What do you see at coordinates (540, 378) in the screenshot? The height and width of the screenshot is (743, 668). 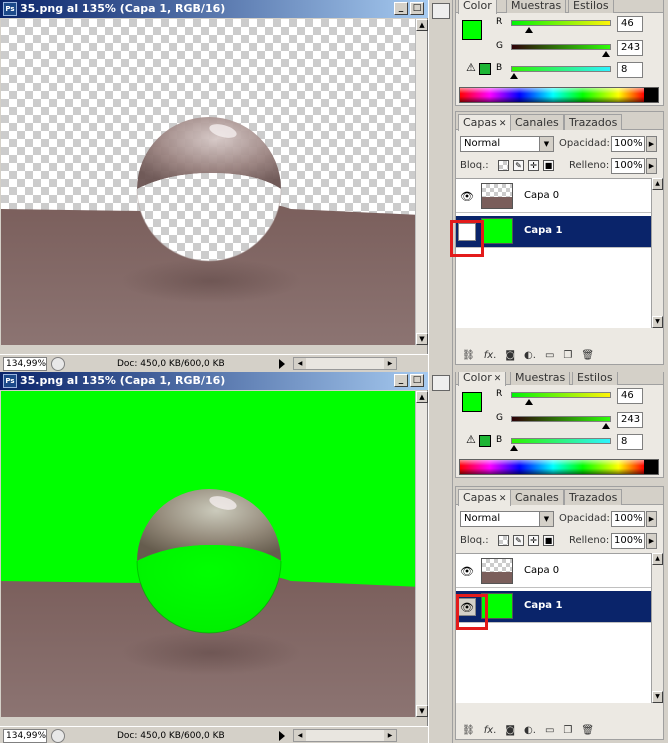 I see `tab-muestras: Muestras` at bounding box center [540, 378].